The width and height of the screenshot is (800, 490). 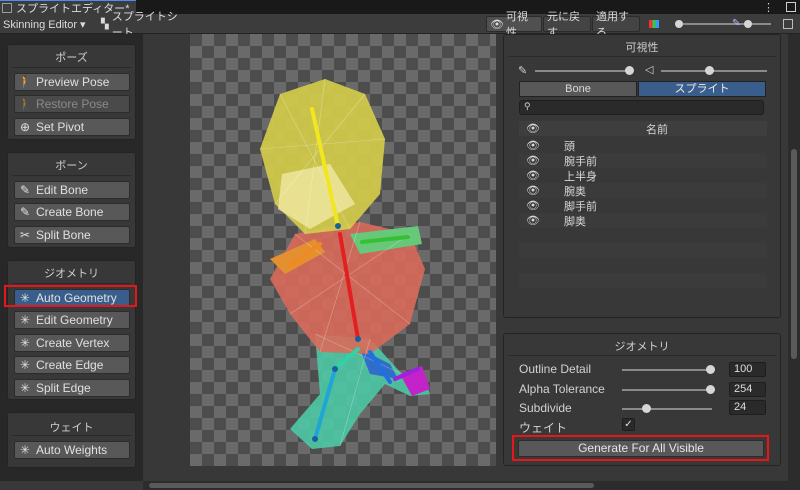 I want to click on mode-dropdown-label: Skinning Editor ▾, so click(x=44, y=24).